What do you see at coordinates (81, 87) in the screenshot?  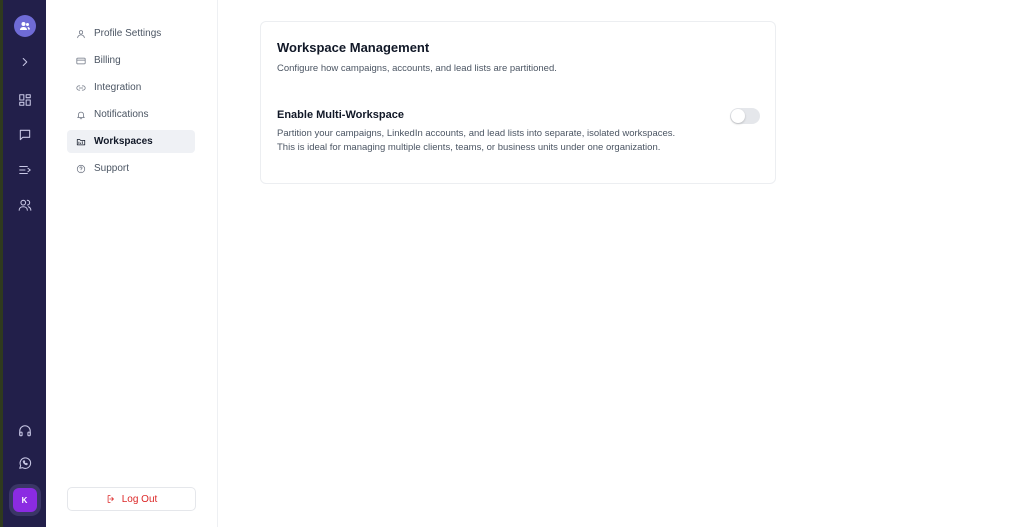 I see `link-icon` at bounding box center [81, 87].